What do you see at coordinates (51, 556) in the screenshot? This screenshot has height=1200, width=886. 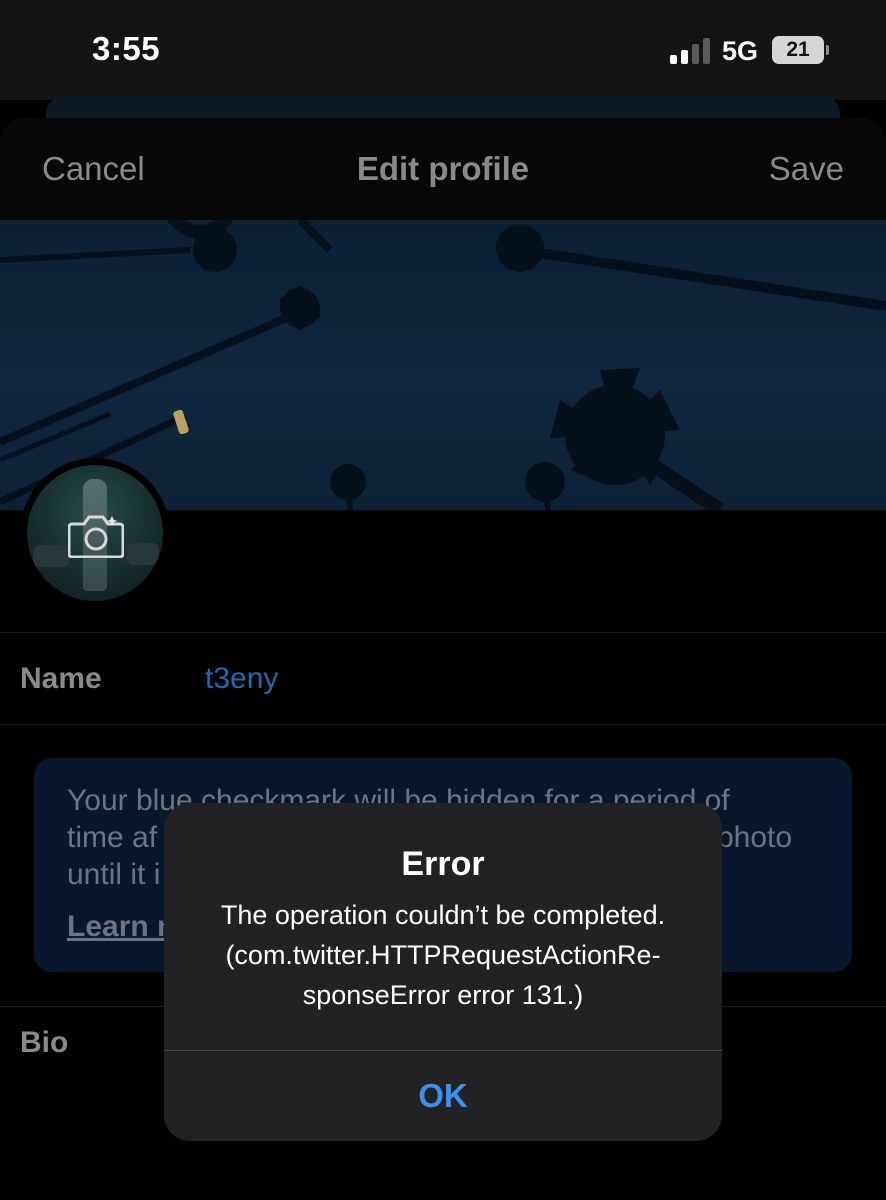 I see `avatar-car-left` at bounding box center [51, 556].